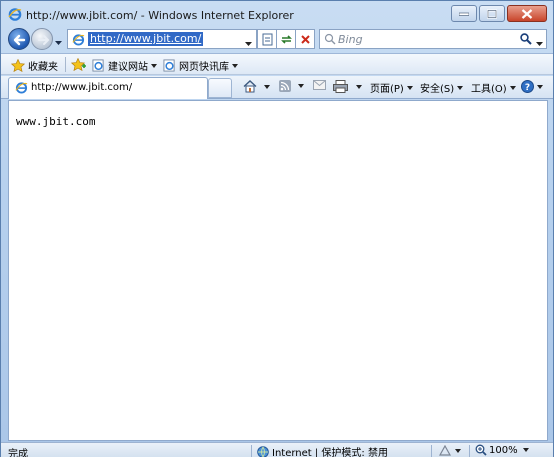 The image size is (554, 457). I want to click on help-menu: ?, so click(532, 86).